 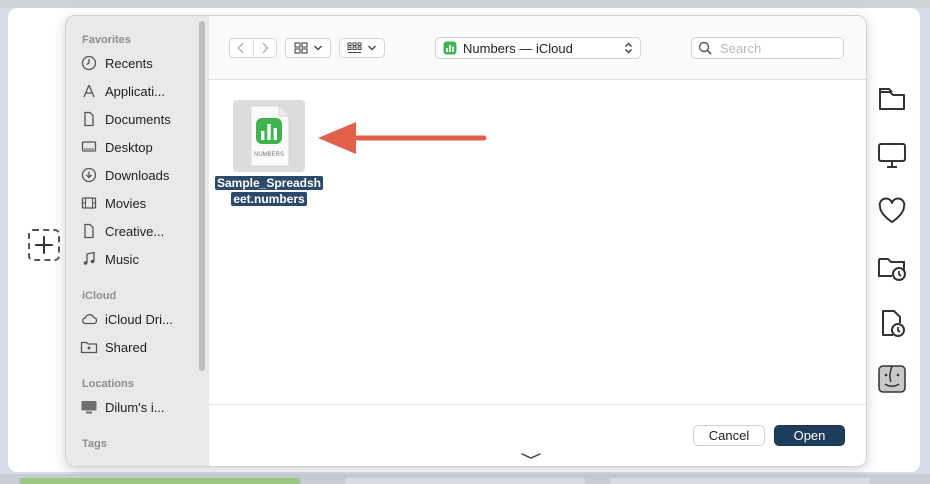 I want to click on add-file-button, so click(x=44, y=245).